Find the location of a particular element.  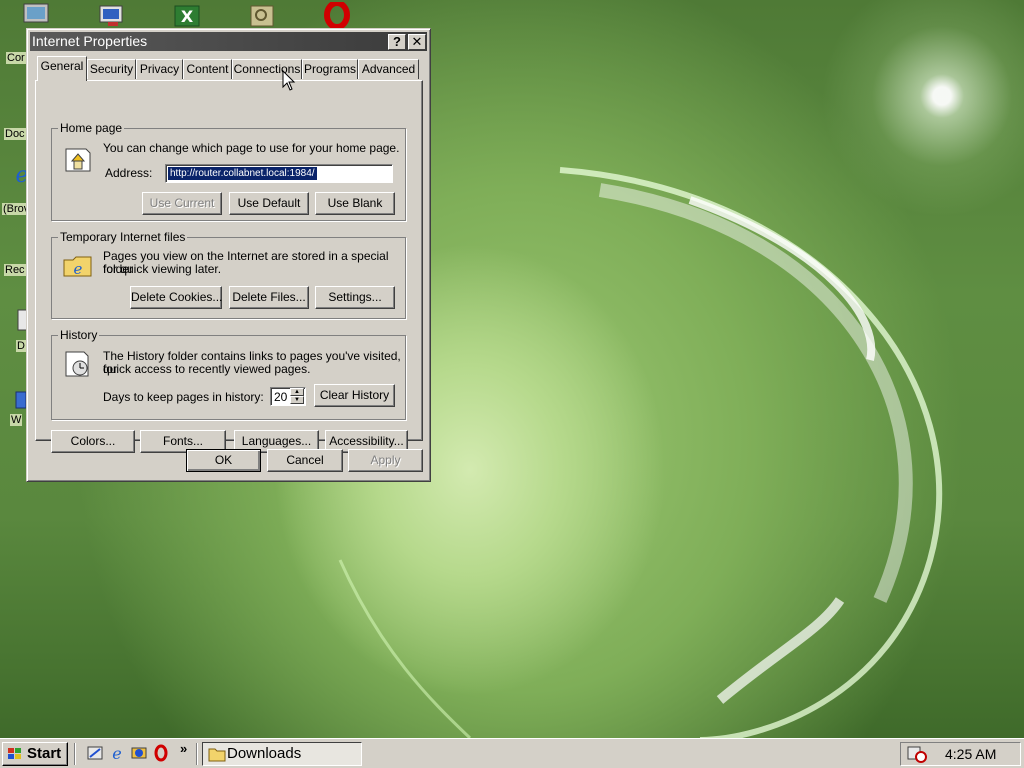

network-icon is located at coordinates (112, 16).